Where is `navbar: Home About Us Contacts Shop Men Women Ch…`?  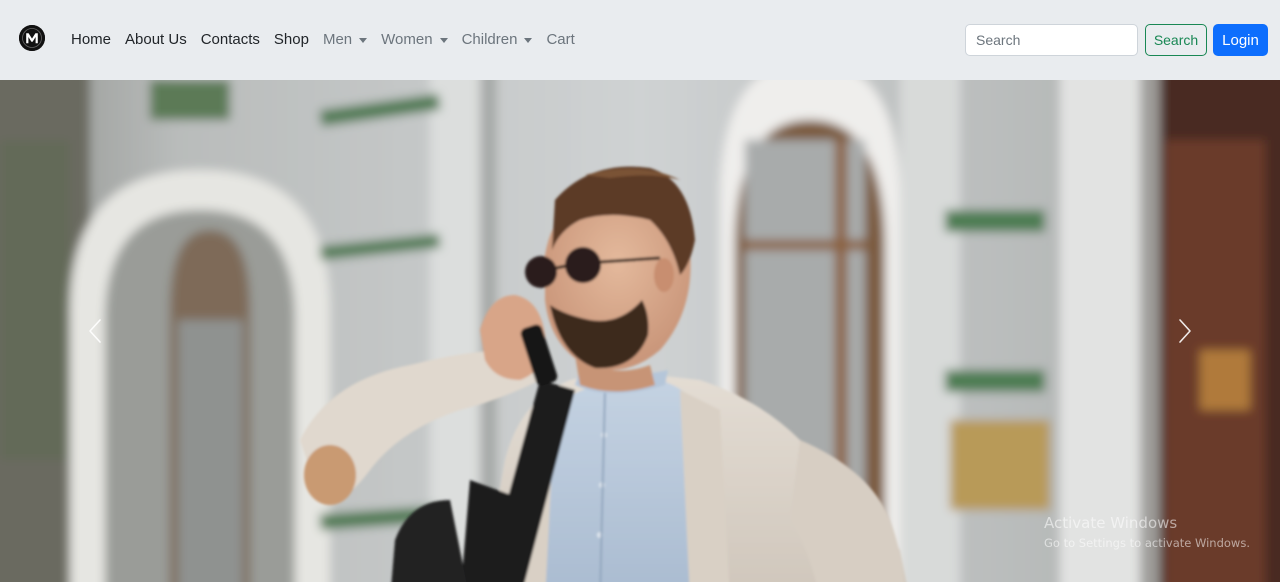 navbar: Home About Us Contacts Shop Men Women Ch… is located at coordinates (640, 40).